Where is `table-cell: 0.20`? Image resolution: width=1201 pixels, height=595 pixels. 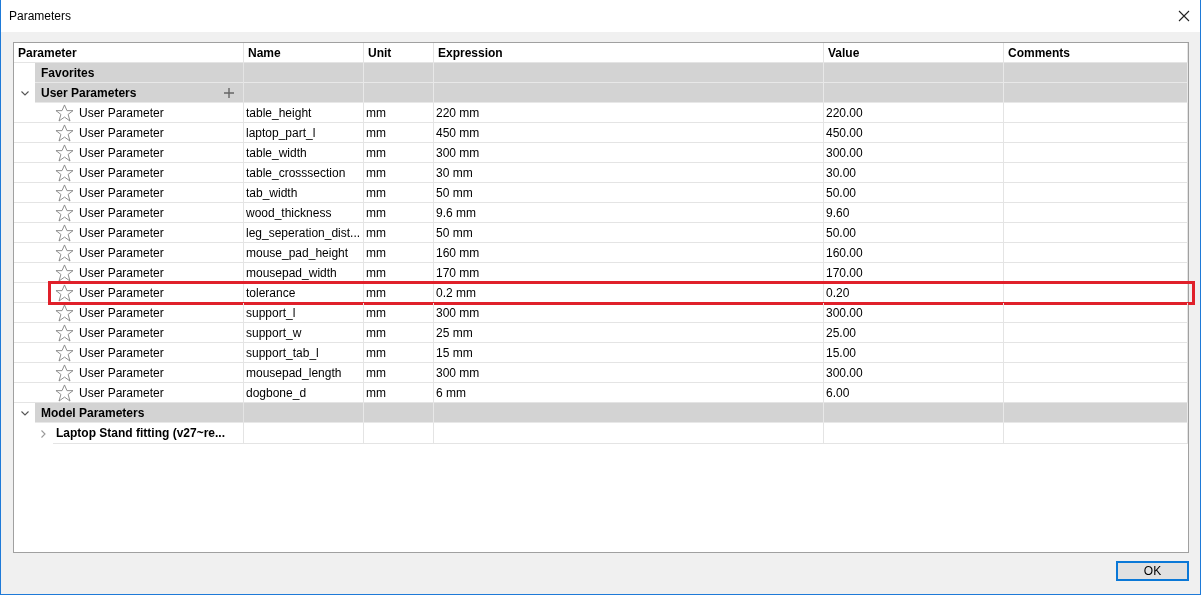
table-cell: 0.20 is located at coordinates (914, 293).